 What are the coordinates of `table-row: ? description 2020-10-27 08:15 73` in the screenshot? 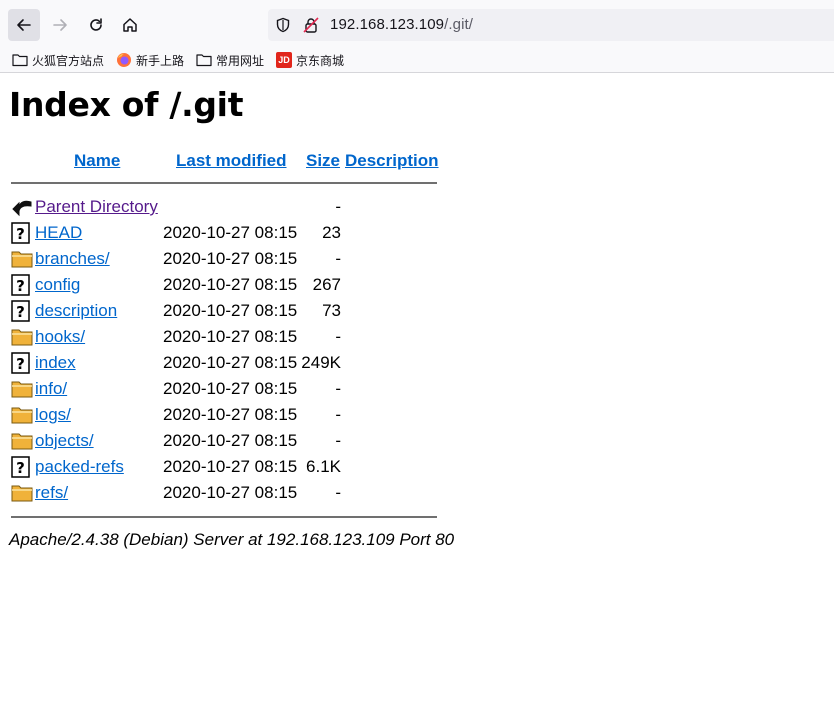 It's located at (230, 312).